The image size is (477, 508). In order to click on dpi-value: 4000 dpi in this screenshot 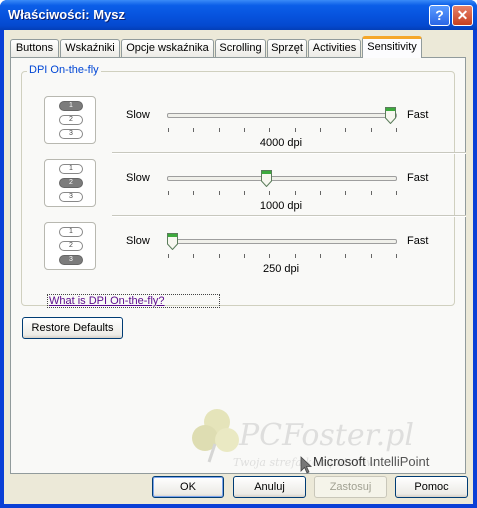, I will do `click(281, 143)`.